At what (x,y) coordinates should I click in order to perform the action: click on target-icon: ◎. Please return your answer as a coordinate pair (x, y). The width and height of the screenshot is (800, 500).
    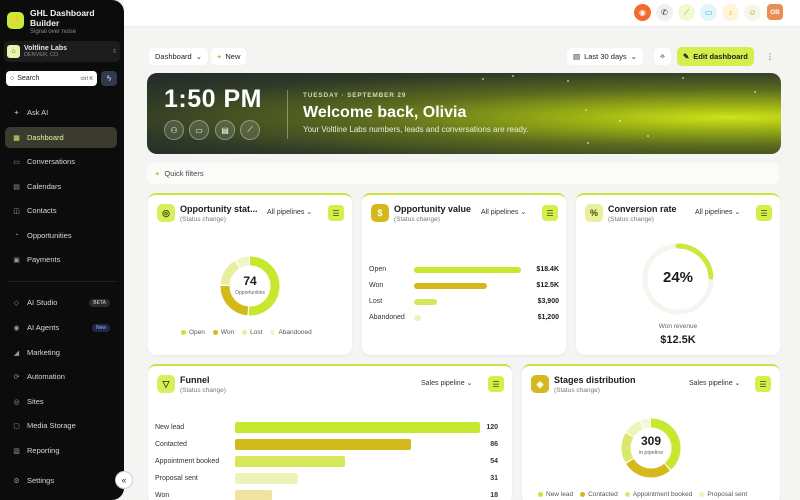
    Looking at the image, I should click on (166, 213).